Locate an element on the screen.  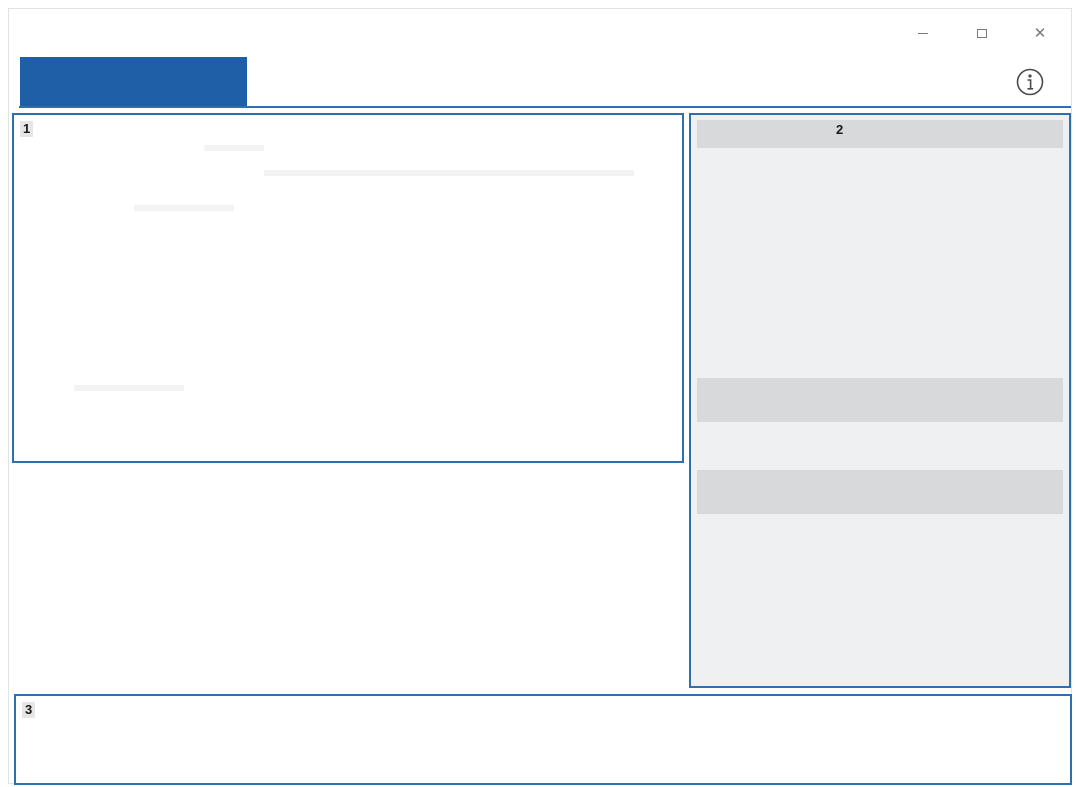
panel-header is located at coordinates (880, 134).